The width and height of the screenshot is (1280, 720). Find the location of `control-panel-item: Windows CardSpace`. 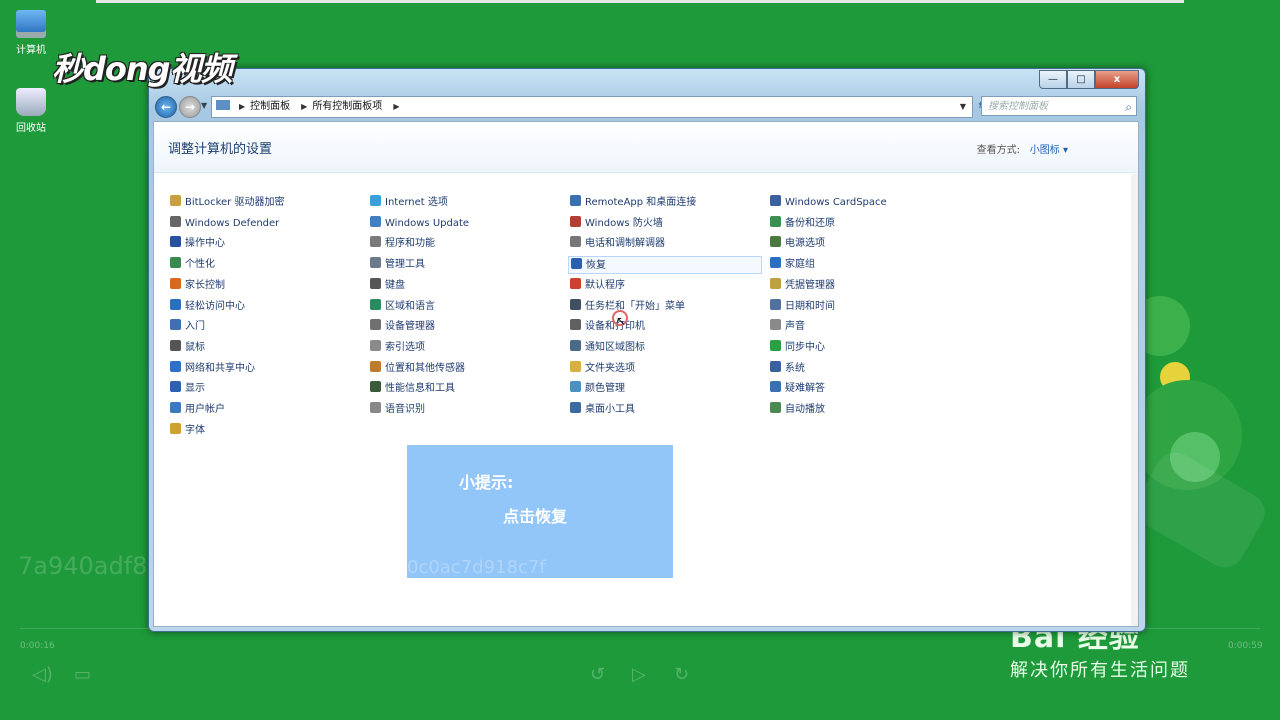

control-panel-item: Windows CardSpace is located at coordinates (863, 203).